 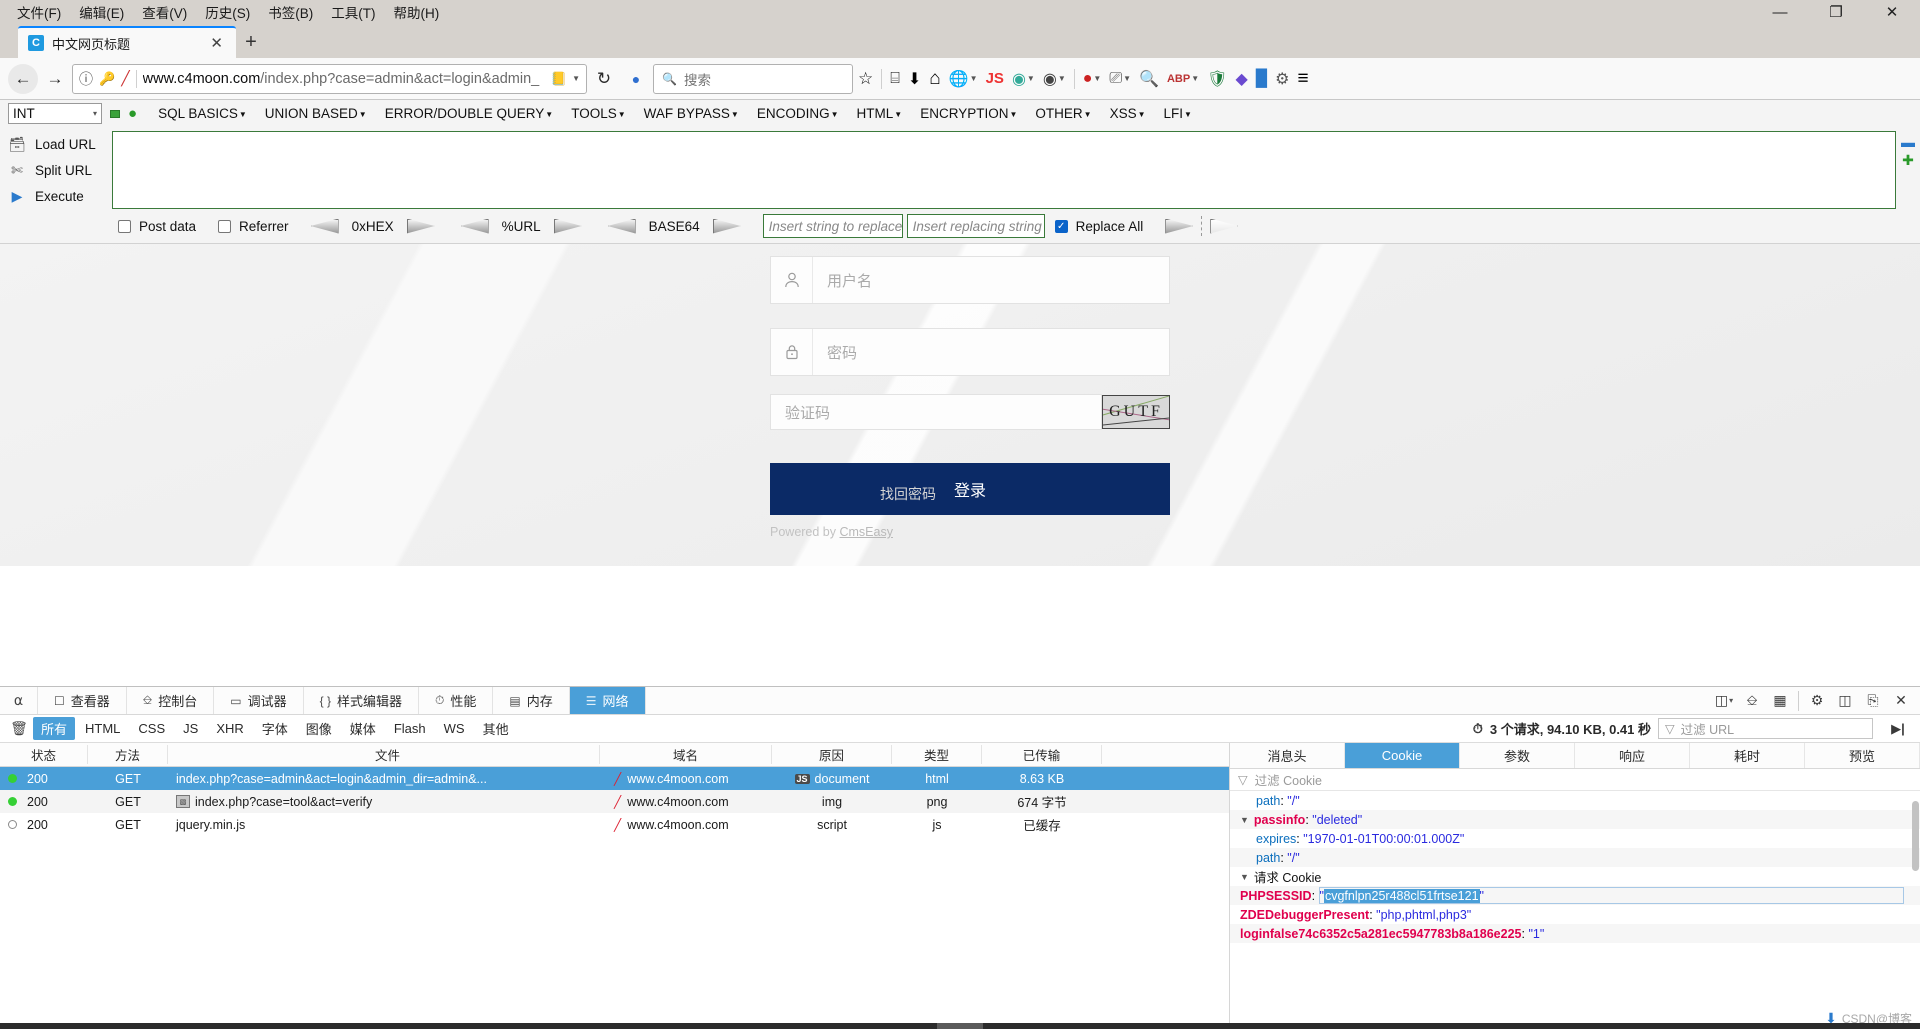 I want to click on menu-edit: 编辑(E), so click(x=101, y=12).